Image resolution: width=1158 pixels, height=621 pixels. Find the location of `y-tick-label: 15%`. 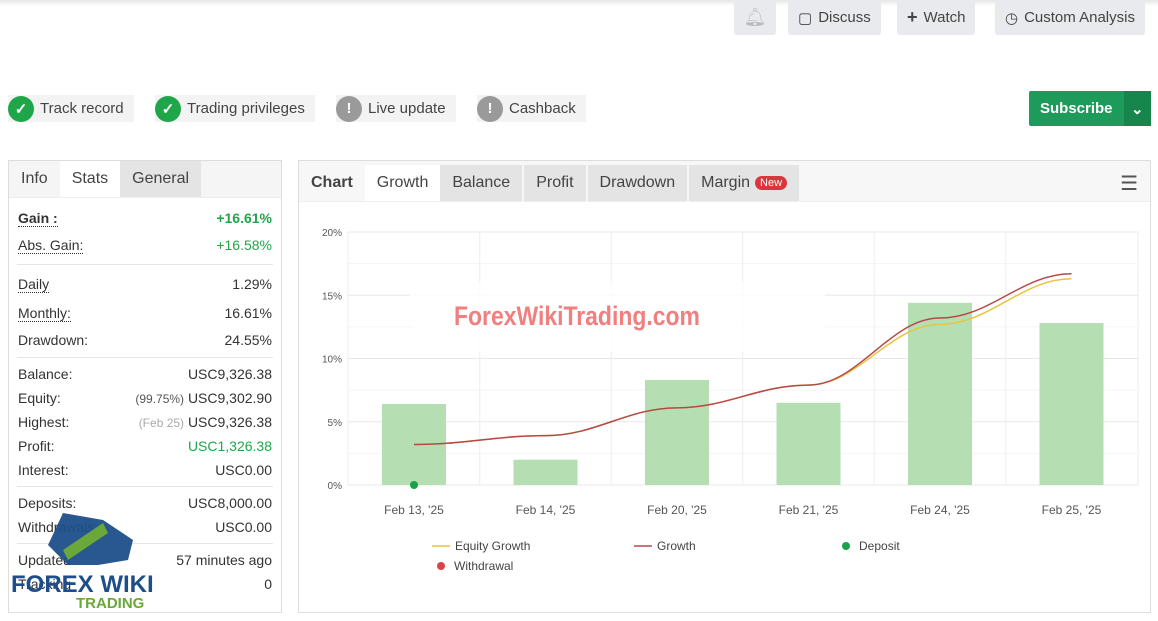

y-tick-label: 15% is located at coordinates (332, 296).